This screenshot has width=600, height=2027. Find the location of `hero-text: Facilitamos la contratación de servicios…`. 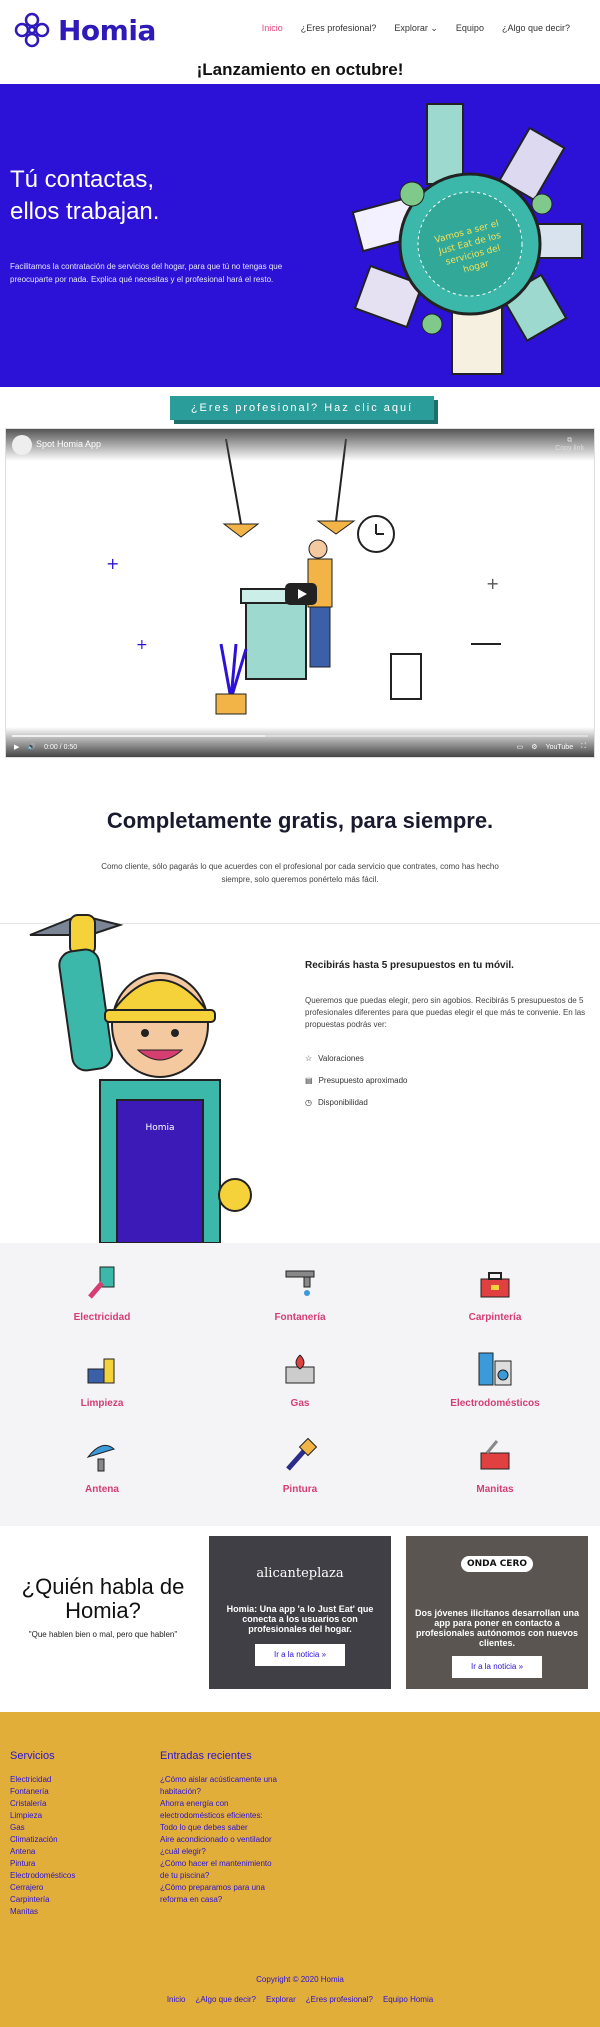

hero-text: Facilitamos la contratación de servicios… is located at coordinates (146, 273).